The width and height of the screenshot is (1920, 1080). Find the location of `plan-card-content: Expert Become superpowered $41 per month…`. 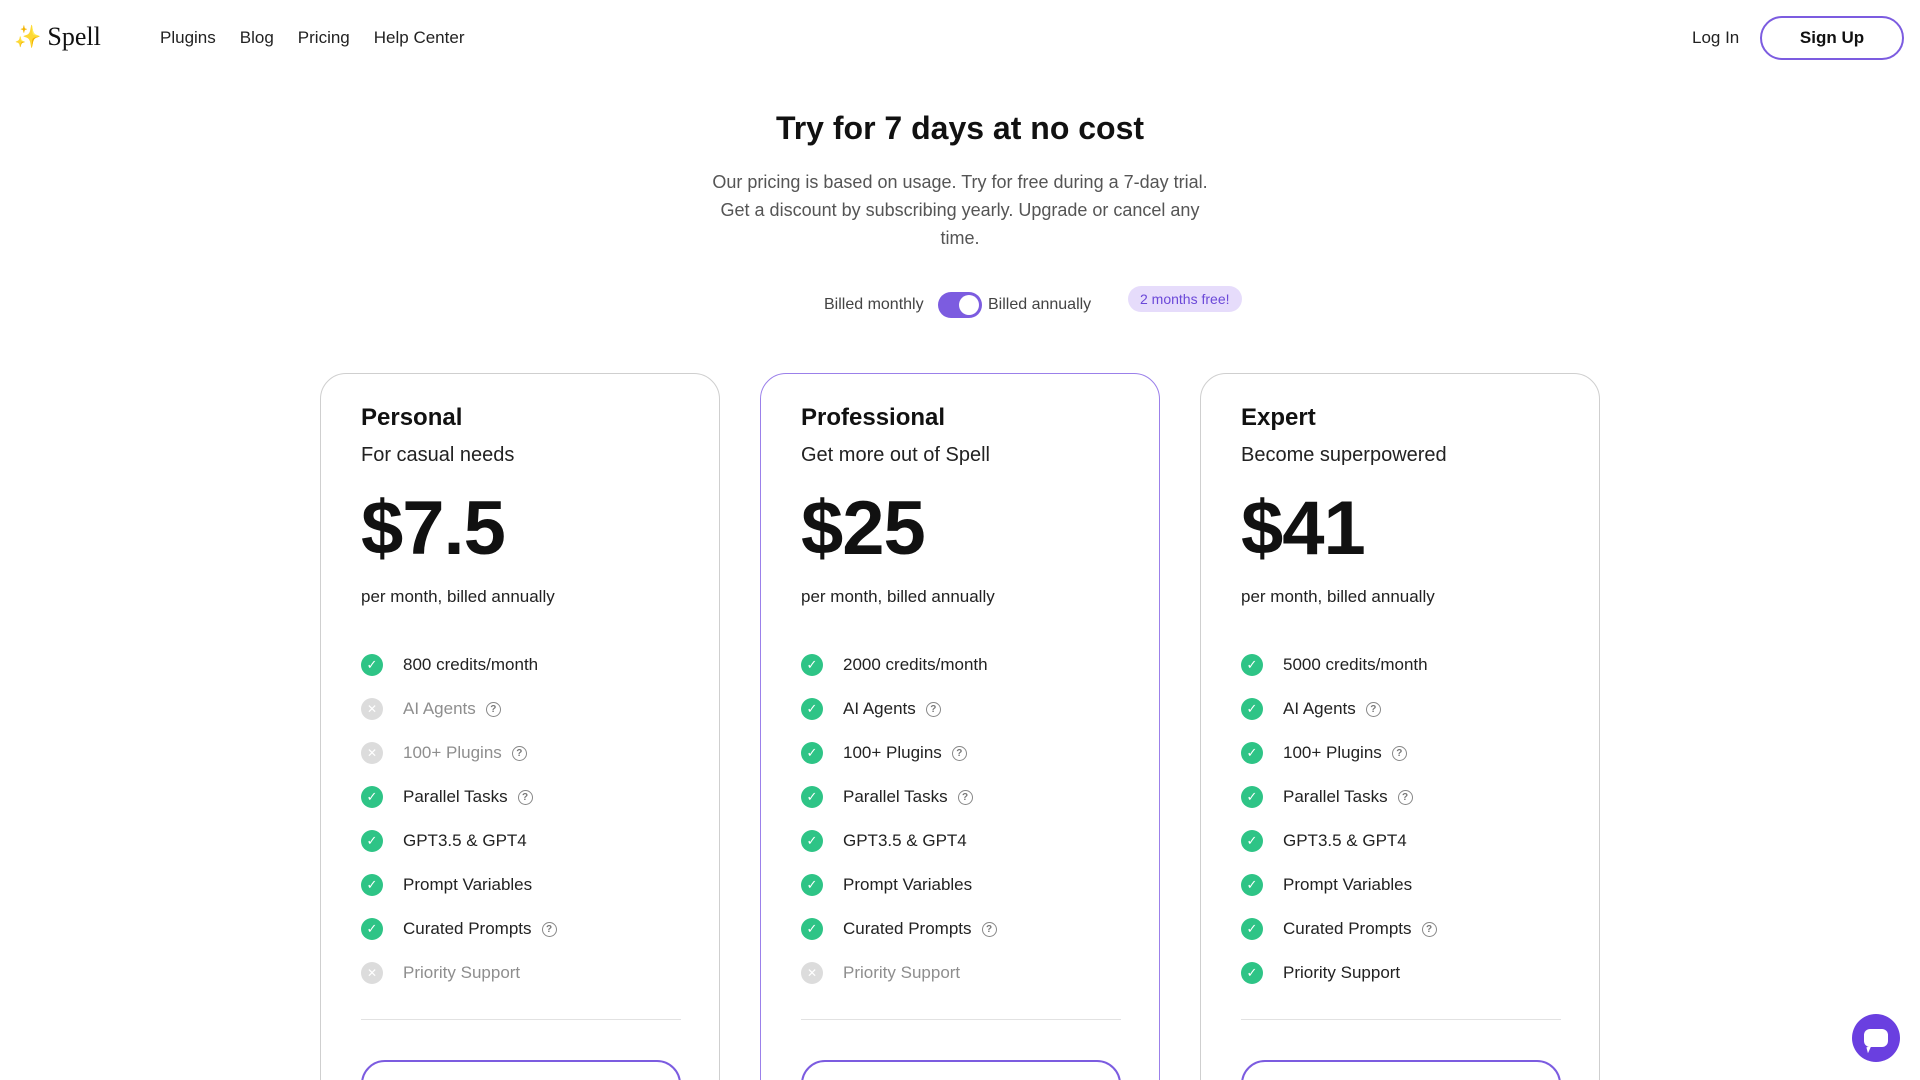

plan-card-content: Expert Become superpowered $41 per month… is located at coordinates (1401, 742).